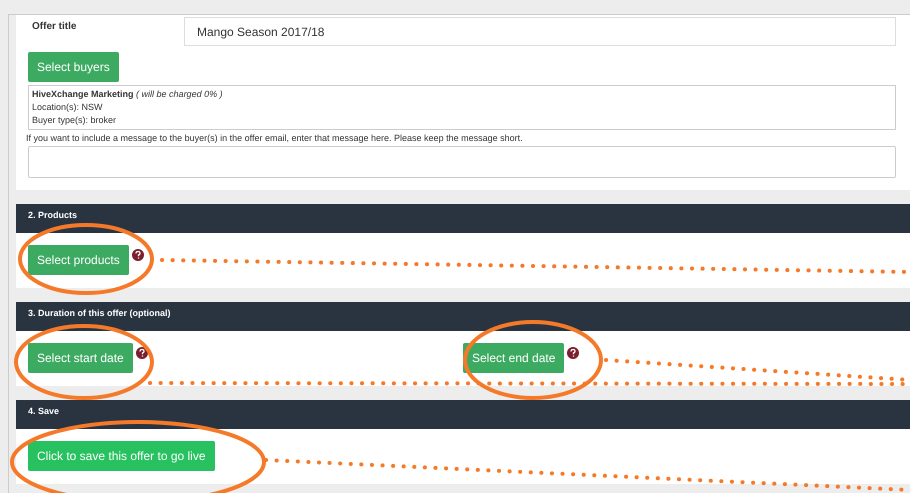 The image size is (910, 493). I want to click on select-button: Select products, so click(78, 260).